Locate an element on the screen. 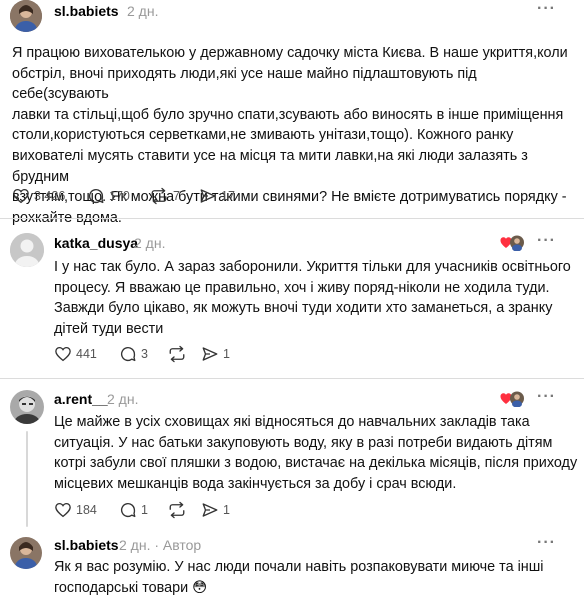 This screenshot has height=600, width=584. like-button: 184 is located at coordinates (86, 510).